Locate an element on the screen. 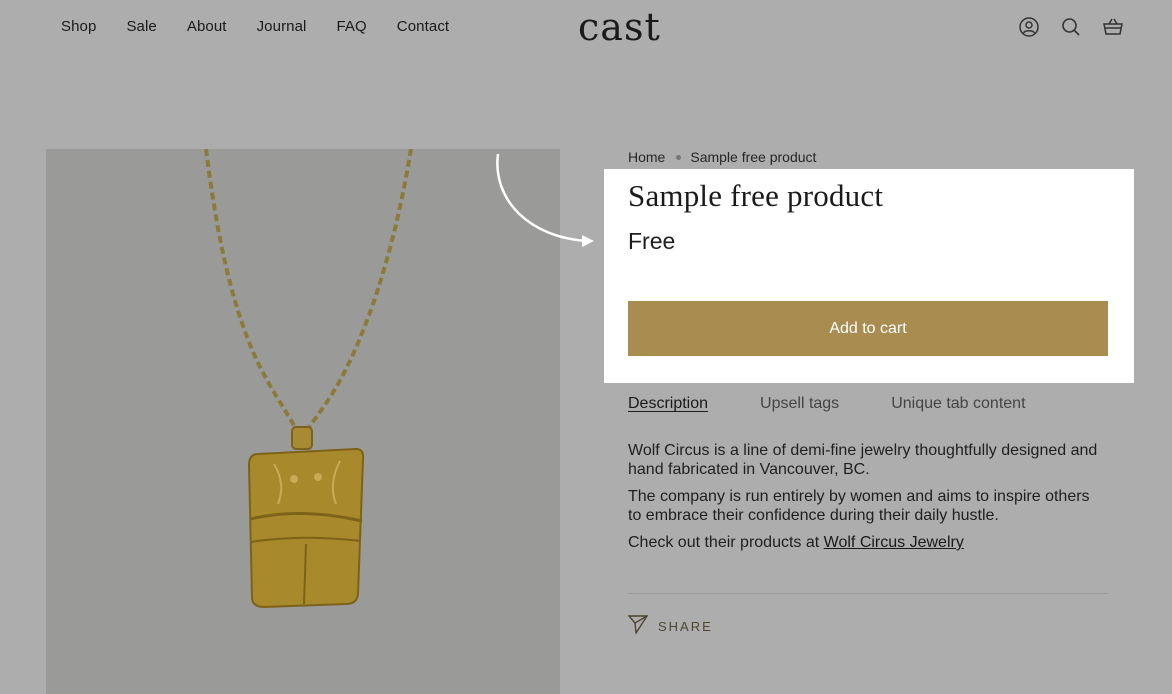 The width and height of the screenshot is (1172, 694). tab-upsell-tags: Upsell tags is located at coordinates (799, 404).